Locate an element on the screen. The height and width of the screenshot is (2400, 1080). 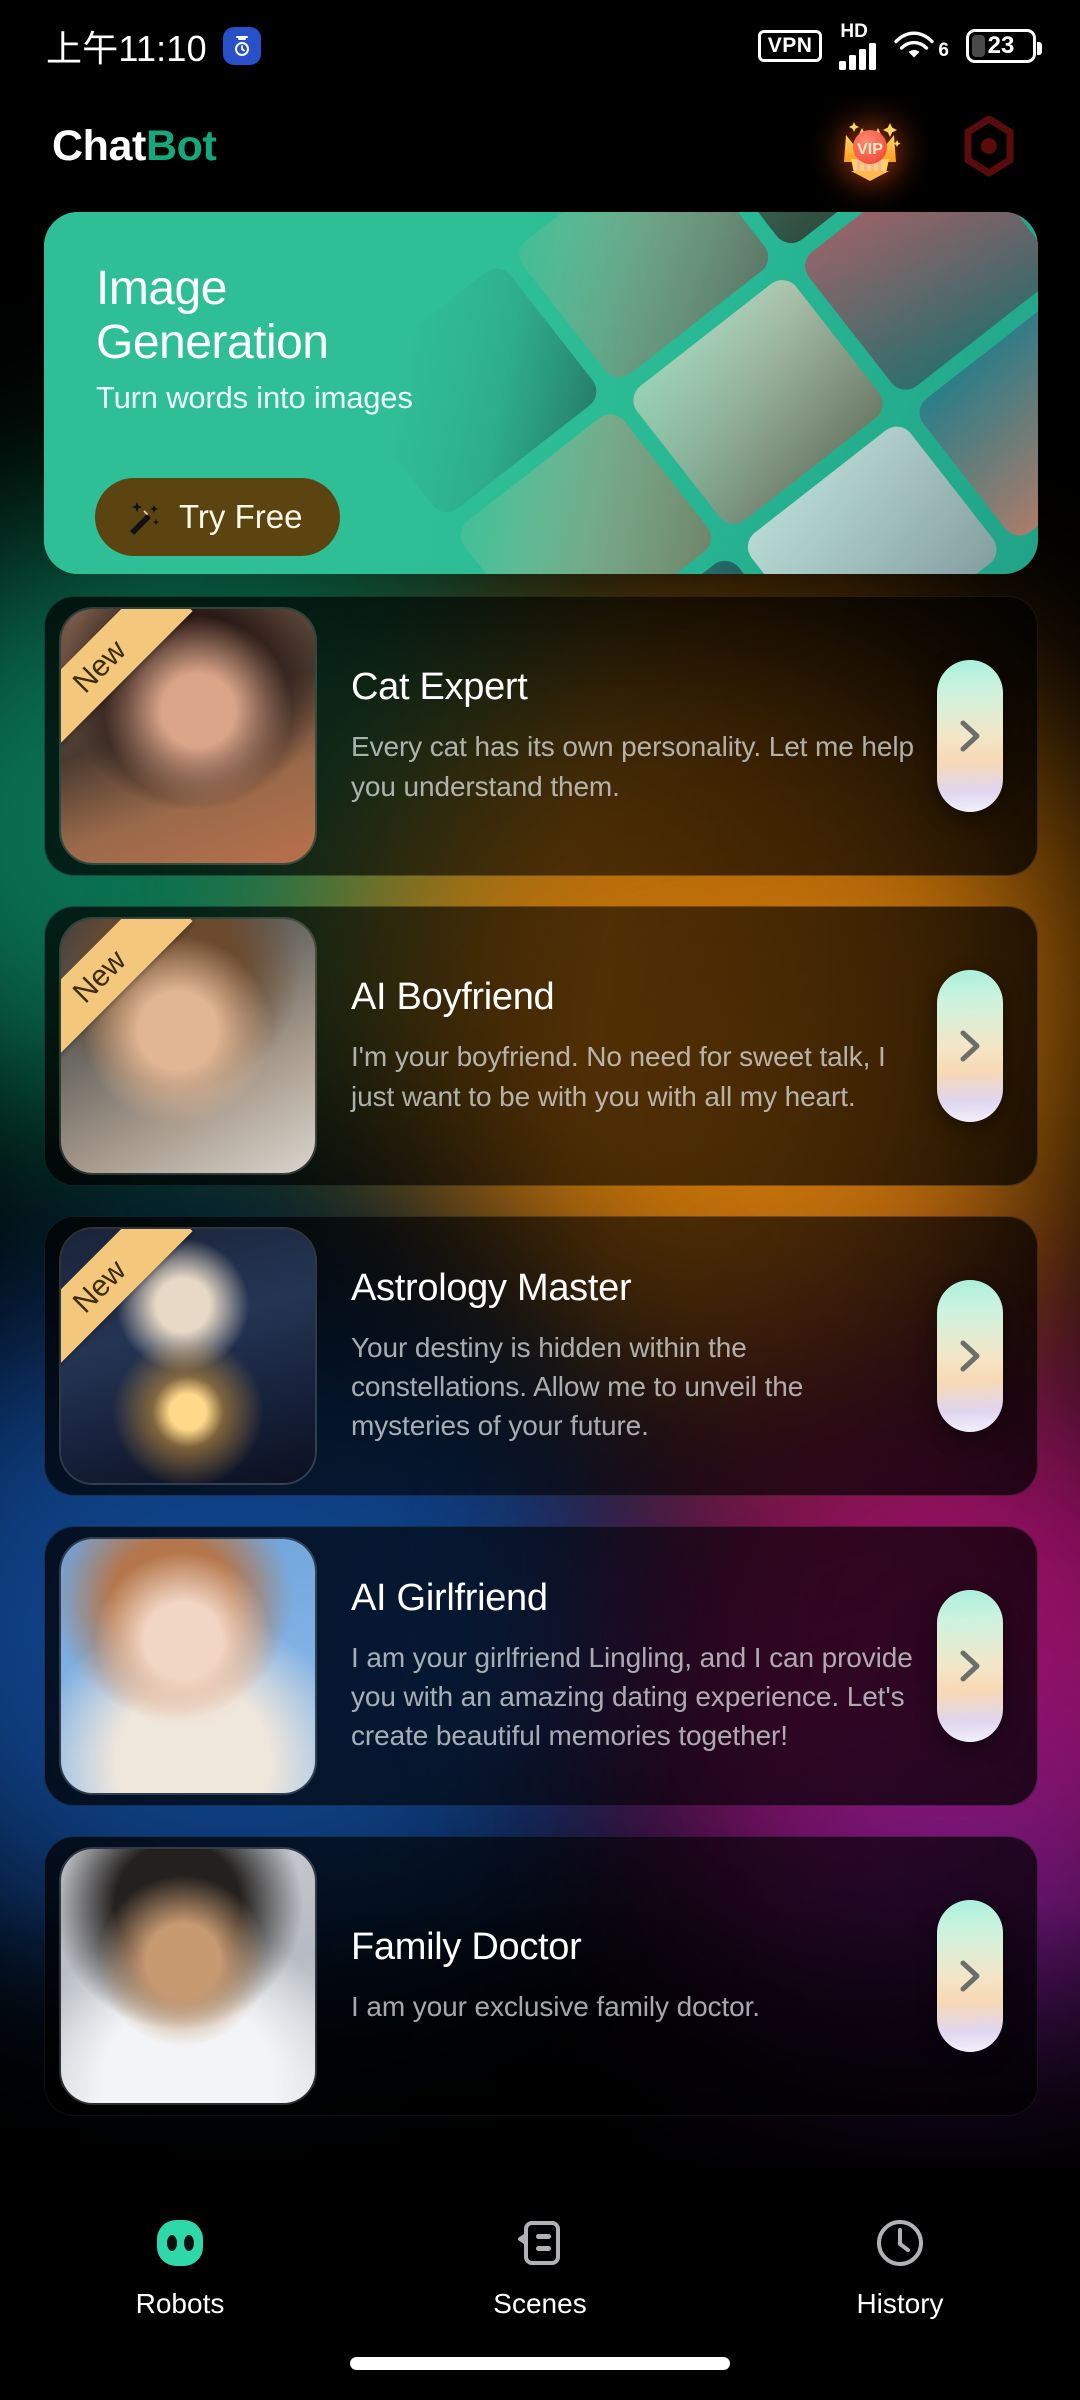
bot-name: AI Boyfriend is located at coordinates (453, 997).